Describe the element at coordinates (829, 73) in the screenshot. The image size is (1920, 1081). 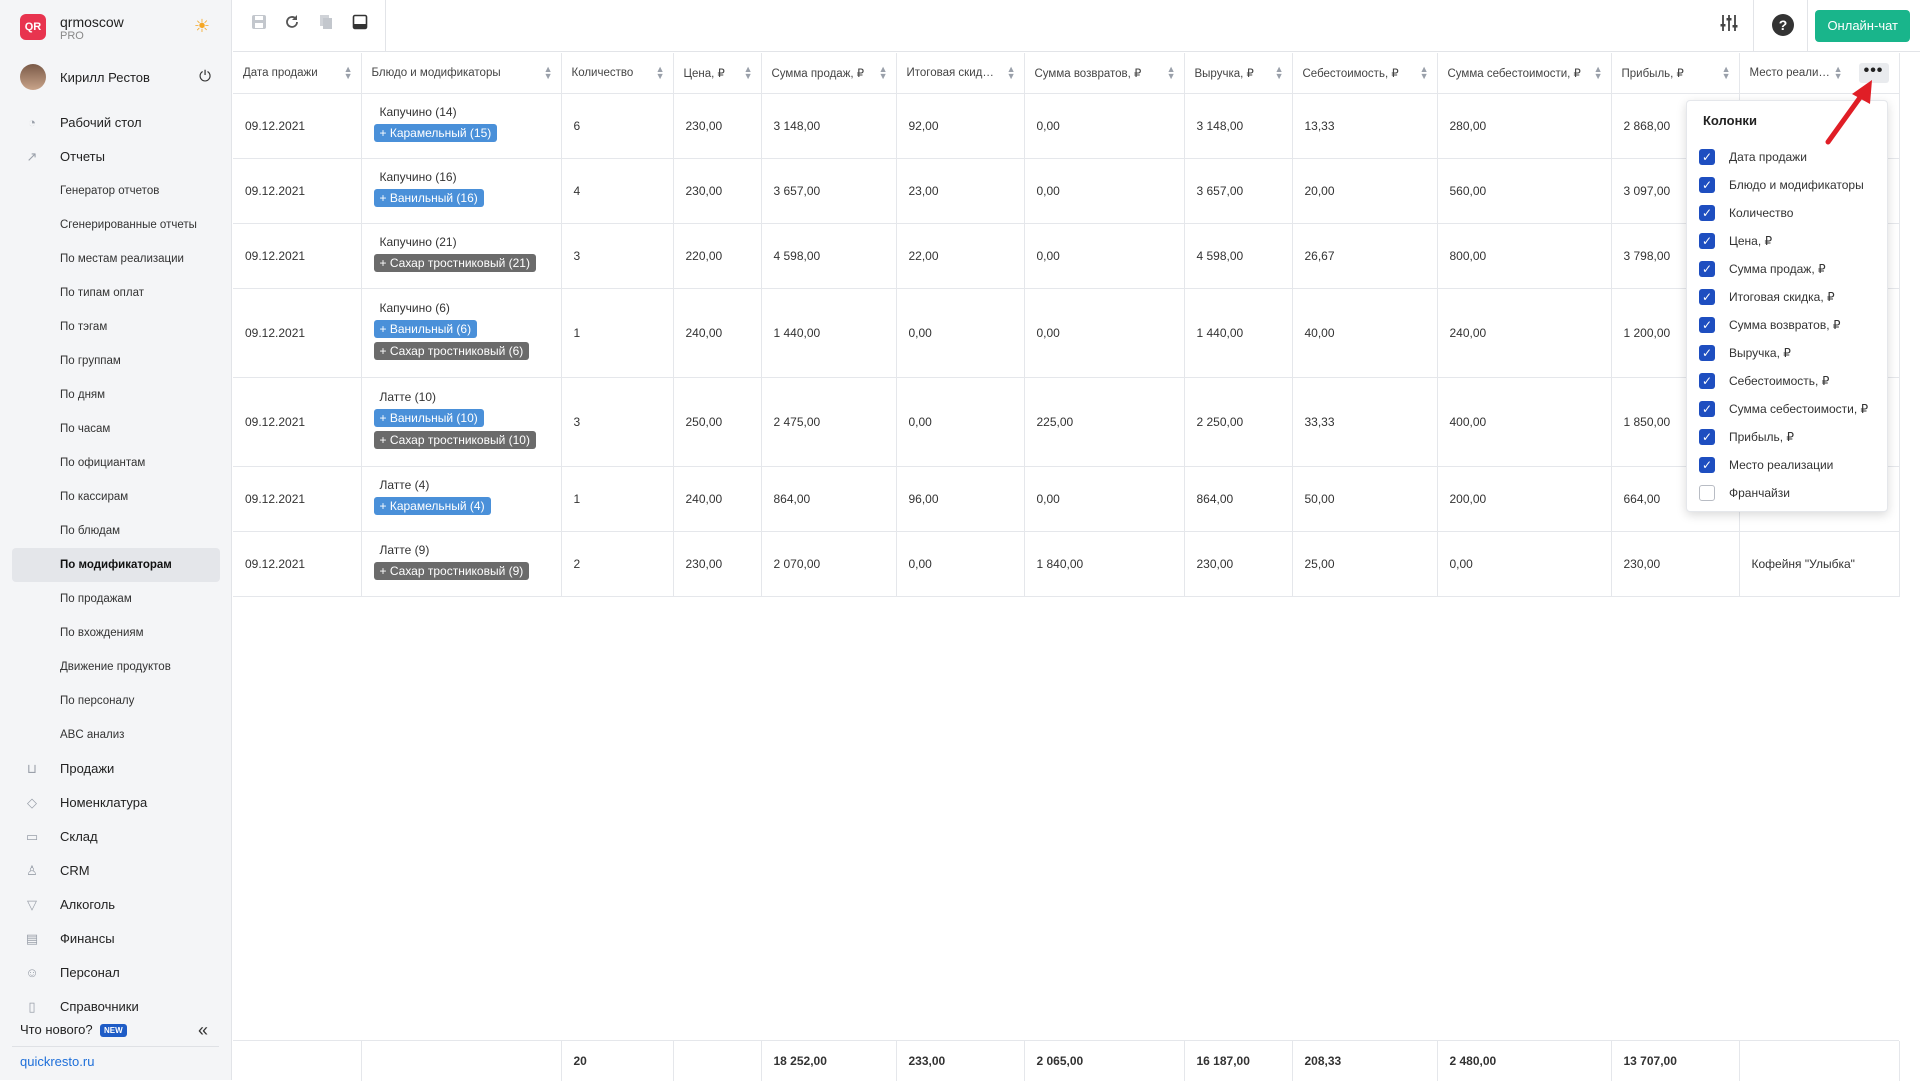
I see `column-header: Сумма продаж, ₽ ▲ ▼` at that location.